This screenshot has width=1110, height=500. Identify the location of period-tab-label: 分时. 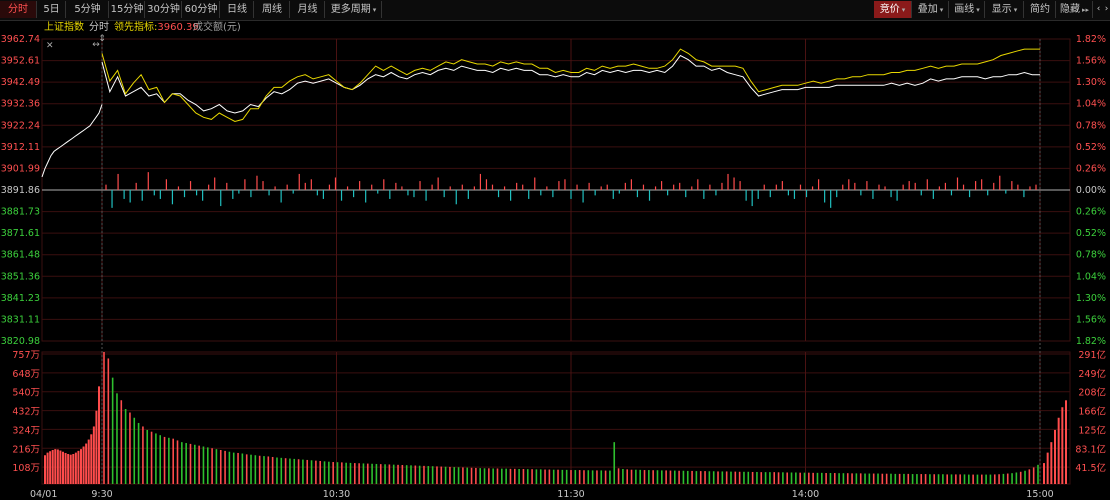
(18, 9).